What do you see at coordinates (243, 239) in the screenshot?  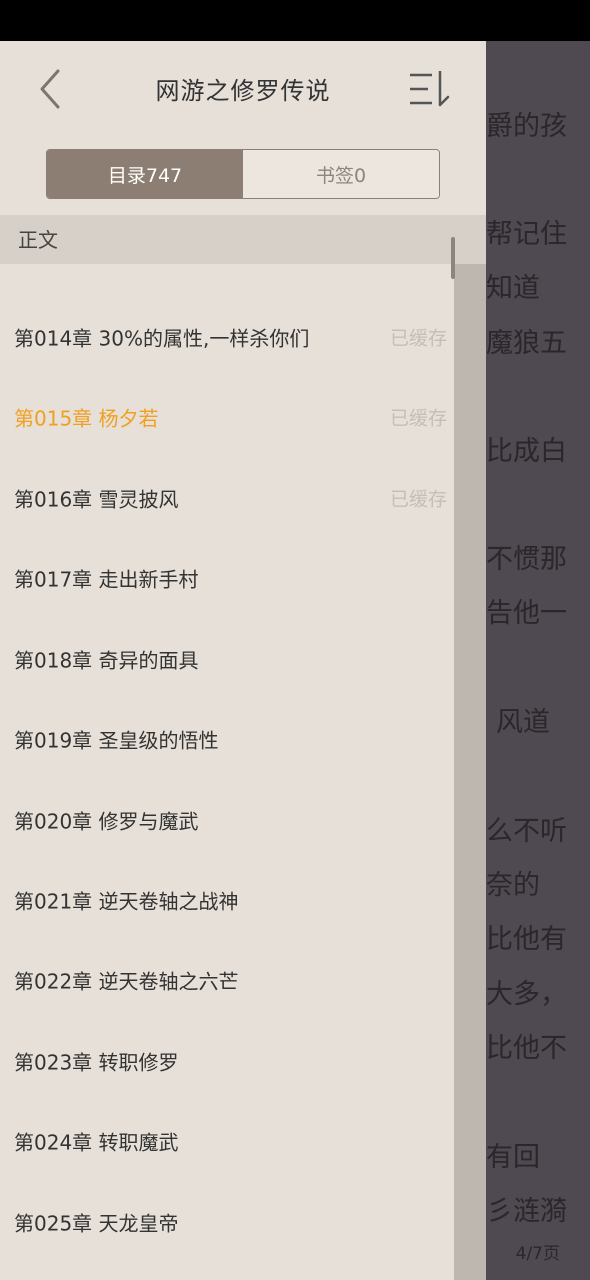 I see `section-header: 正文` at bounding box center [243, 239].